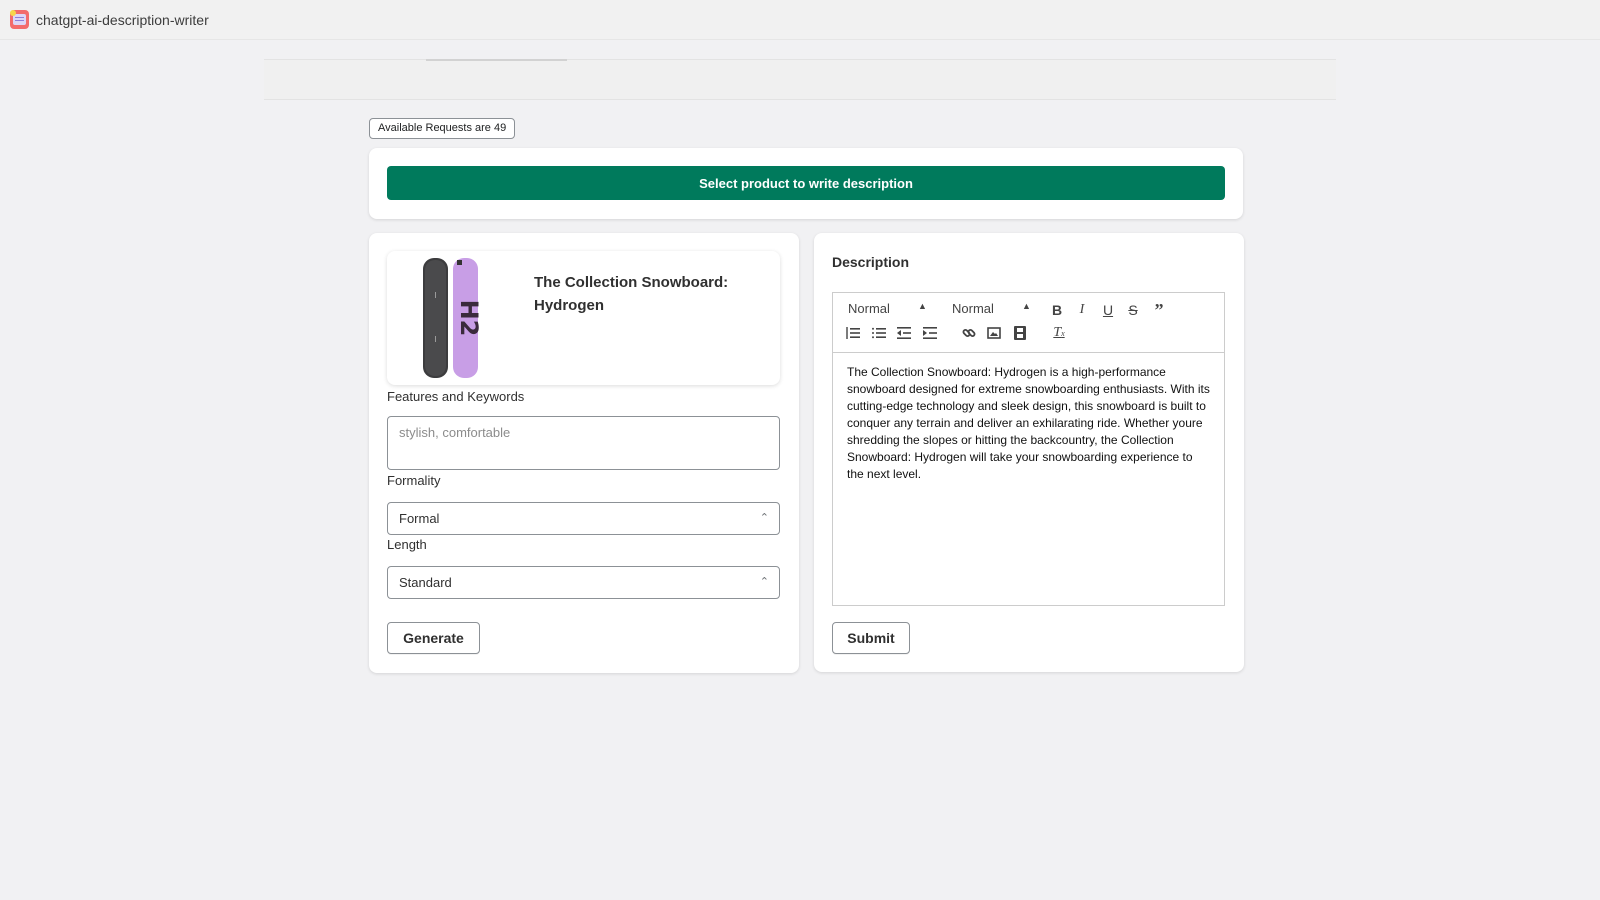  I want to click on tab-indicator, so click(496, 60).